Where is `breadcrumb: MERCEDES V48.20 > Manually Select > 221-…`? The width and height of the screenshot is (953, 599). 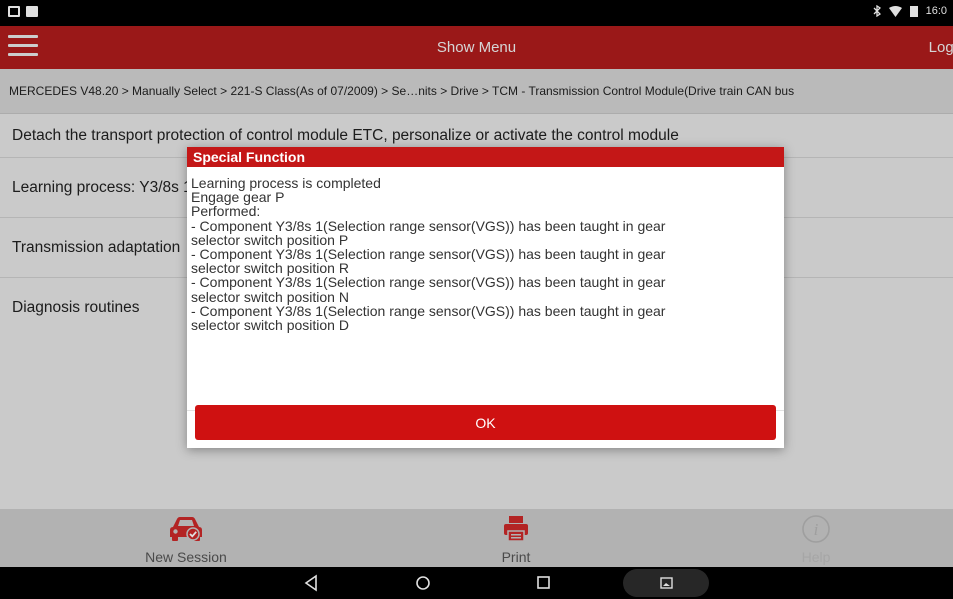 breadcrumb: MERCEDES V48.20 > Manually Select > 221-… is located at coordinates (476, 91).